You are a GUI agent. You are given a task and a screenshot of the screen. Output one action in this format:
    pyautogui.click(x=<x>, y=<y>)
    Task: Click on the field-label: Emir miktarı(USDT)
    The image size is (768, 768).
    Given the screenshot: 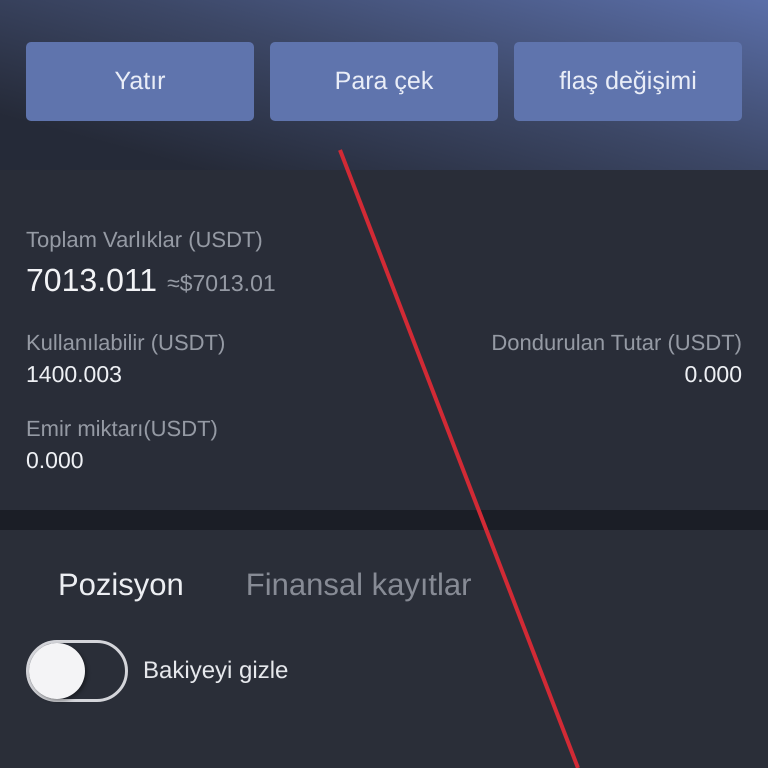 What is the action you would take?
    pyautogui.click(x=122, y=429)
    